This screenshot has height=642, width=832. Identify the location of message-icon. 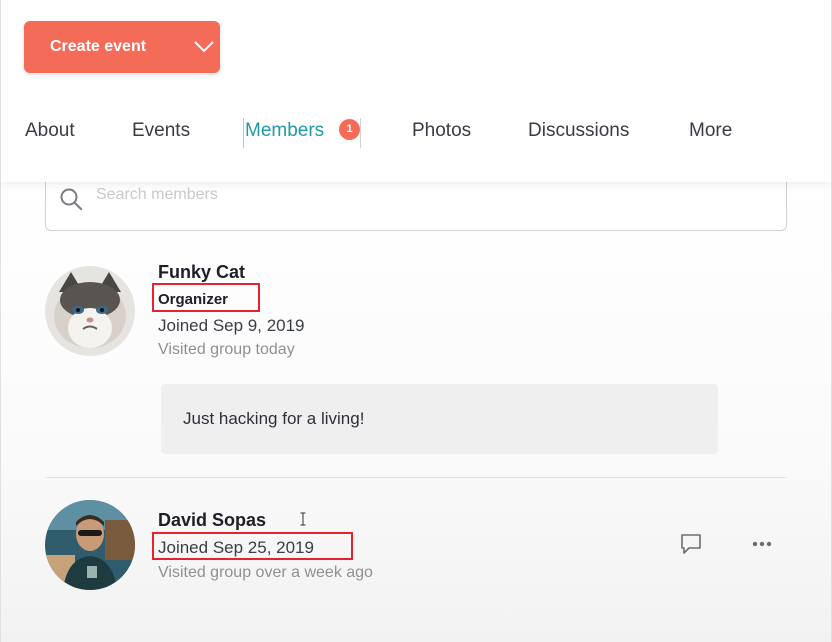
(691, 544).